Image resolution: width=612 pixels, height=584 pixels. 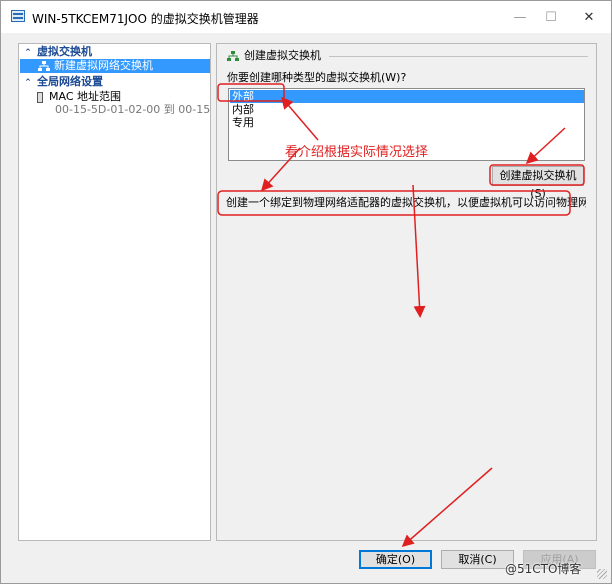 I want to click on close-button: ✕, so click(x=589, y=17).